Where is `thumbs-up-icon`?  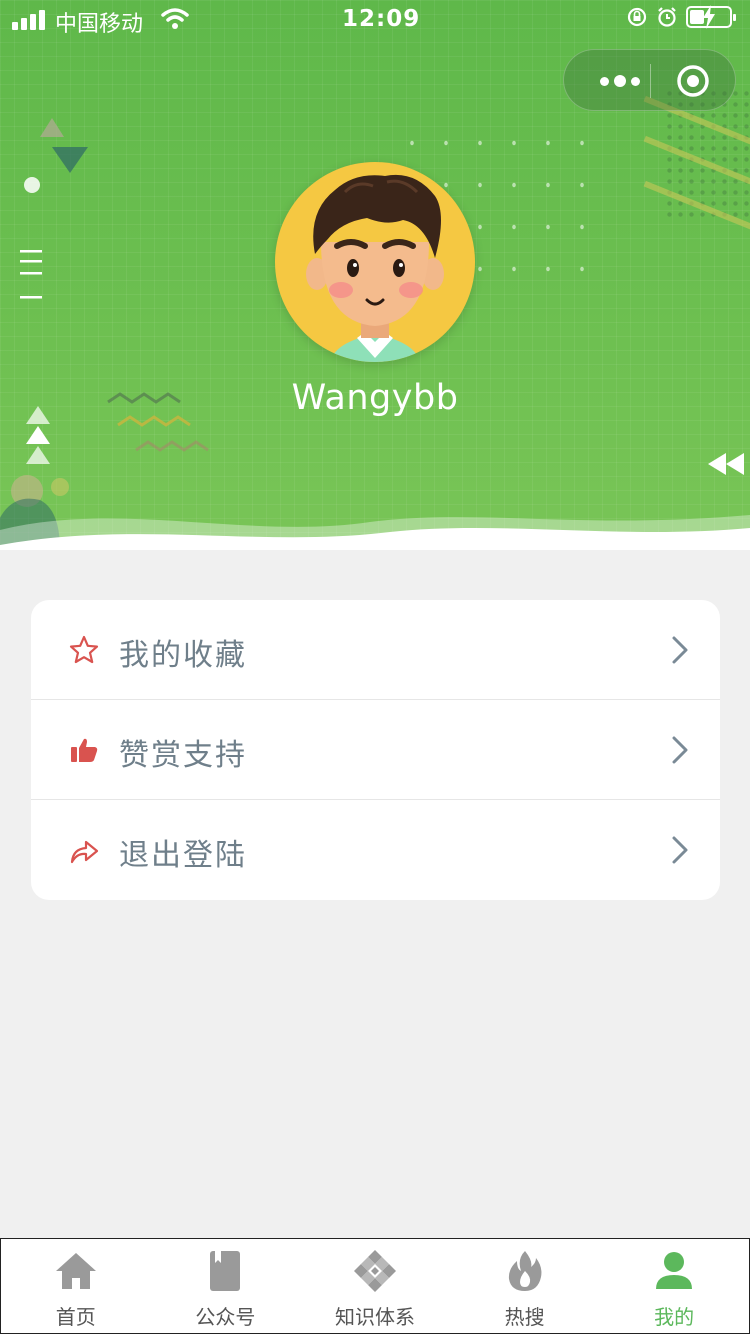
thumbs-up-icon is located at coordinates (84, 750).